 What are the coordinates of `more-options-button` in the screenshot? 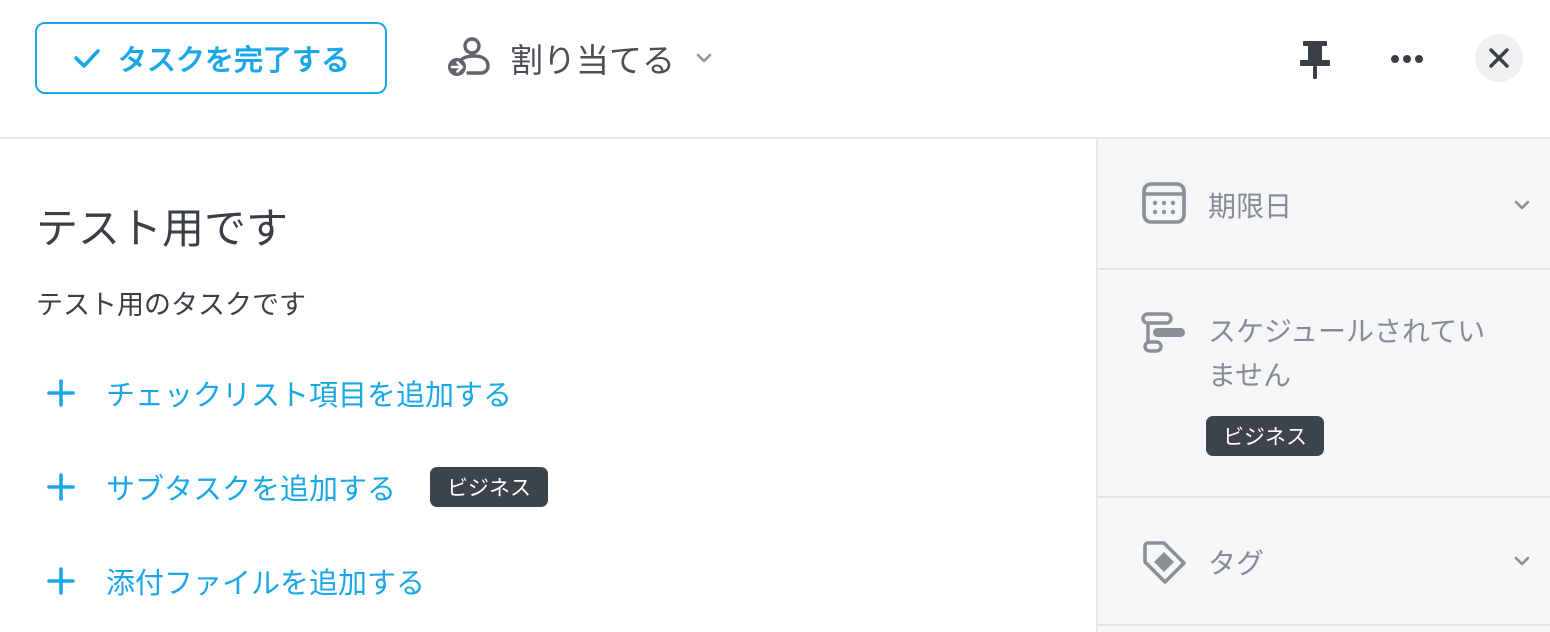 It's located at (1407, 59).